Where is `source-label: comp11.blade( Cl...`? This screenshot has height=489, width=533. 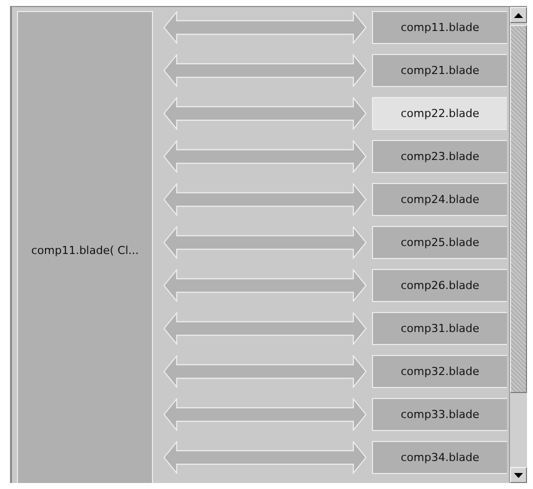
source-label: comp11.blade( Cl... is located at coordinates (85, 250).